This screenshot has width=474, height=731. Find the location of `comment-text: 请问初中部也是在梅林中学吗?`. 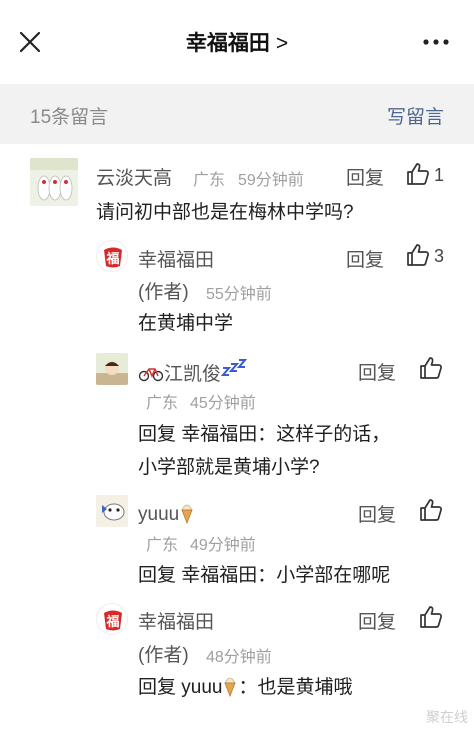

comment-text: 请问初中部也是在梅林中学吗? is located at coordinates (225, 212).